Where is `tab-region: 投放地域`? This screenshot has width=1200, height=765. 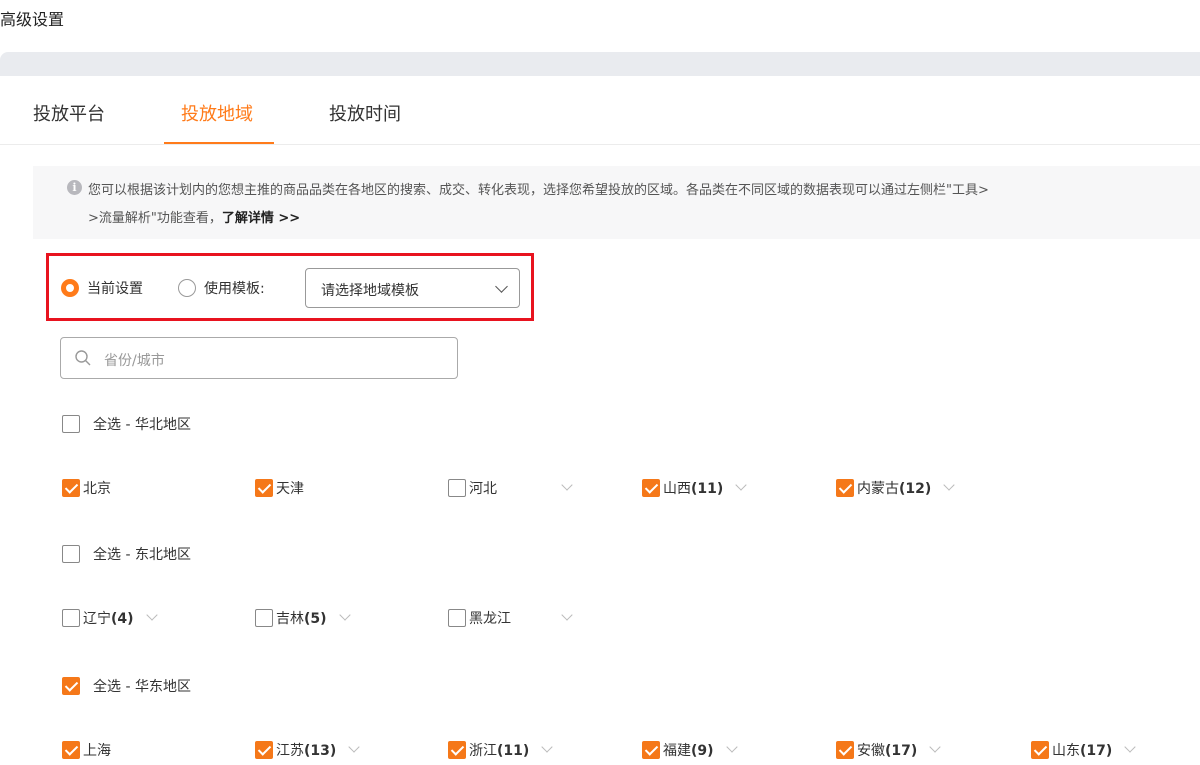 tab-region: 投放地域 is located at coordinates (217, 113).